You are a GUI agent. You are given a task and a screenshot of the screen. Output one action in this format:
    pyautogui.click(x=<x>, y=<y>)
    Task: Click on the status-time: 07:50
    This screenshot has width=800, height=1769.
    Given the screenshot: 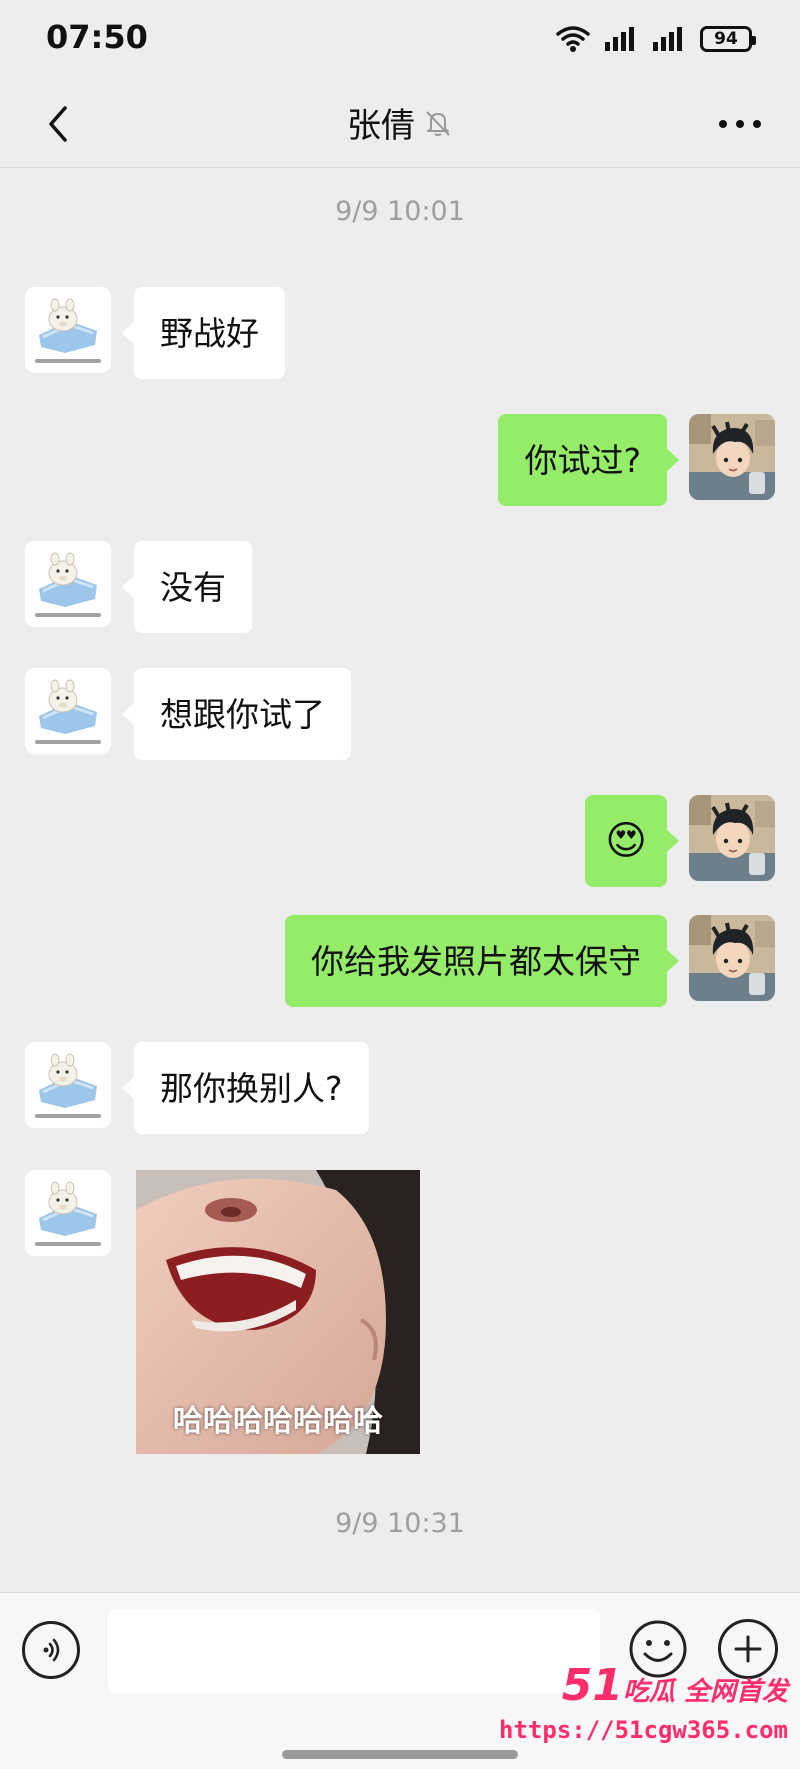 What is the action you would take?
    pyautogui.click(x=97, y=37)
    